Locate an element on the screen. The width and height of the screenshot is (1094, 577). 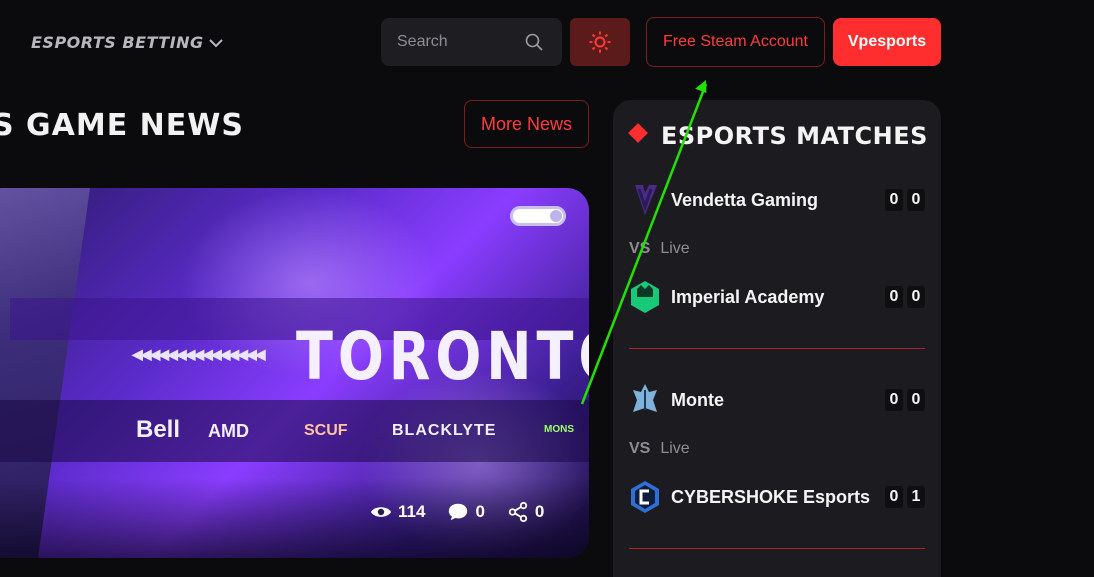
sponsor-strip is located at coordinates (294, 431).